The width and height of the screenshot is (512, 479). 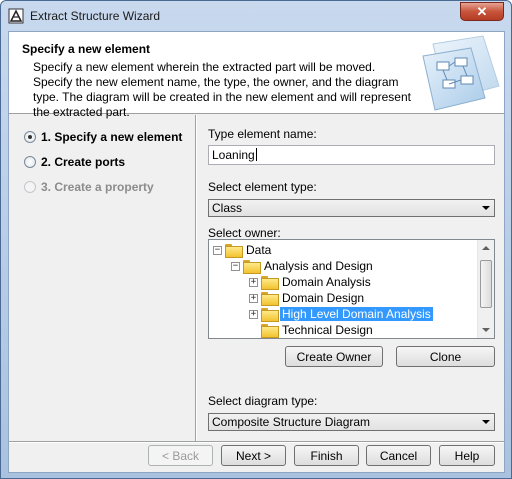 I want to click on tree-item-technical-design: Technical Design, so click(x=318, y=330).